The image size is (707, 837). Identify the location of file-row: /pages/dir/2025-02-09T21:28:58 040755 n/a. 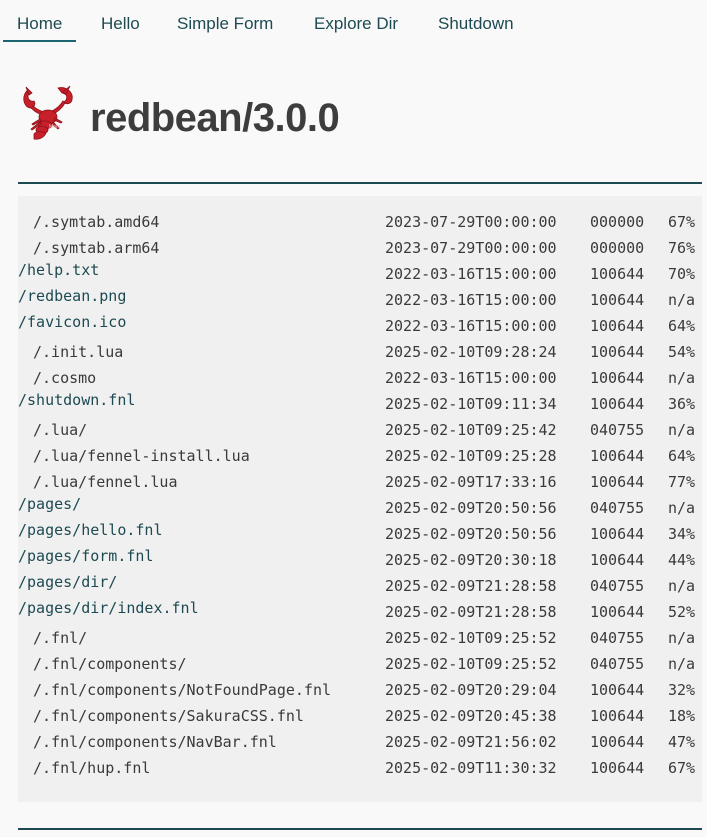
(360, 586).